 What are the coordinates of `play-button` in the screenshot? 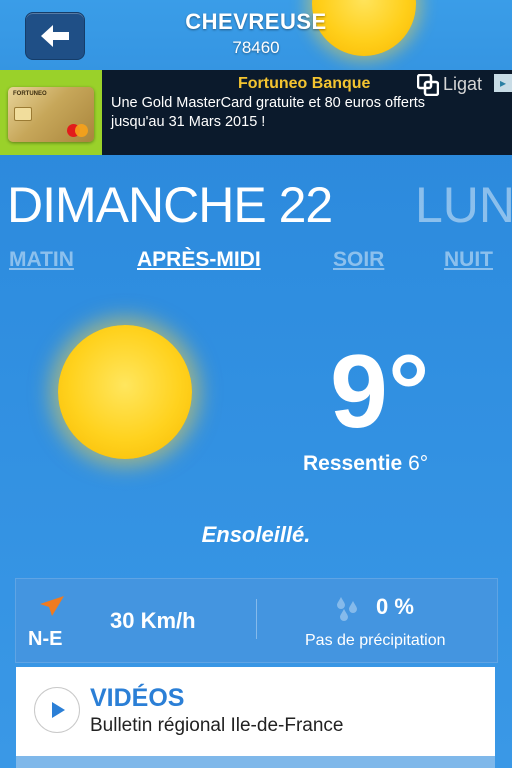 It's located at (57, 710).